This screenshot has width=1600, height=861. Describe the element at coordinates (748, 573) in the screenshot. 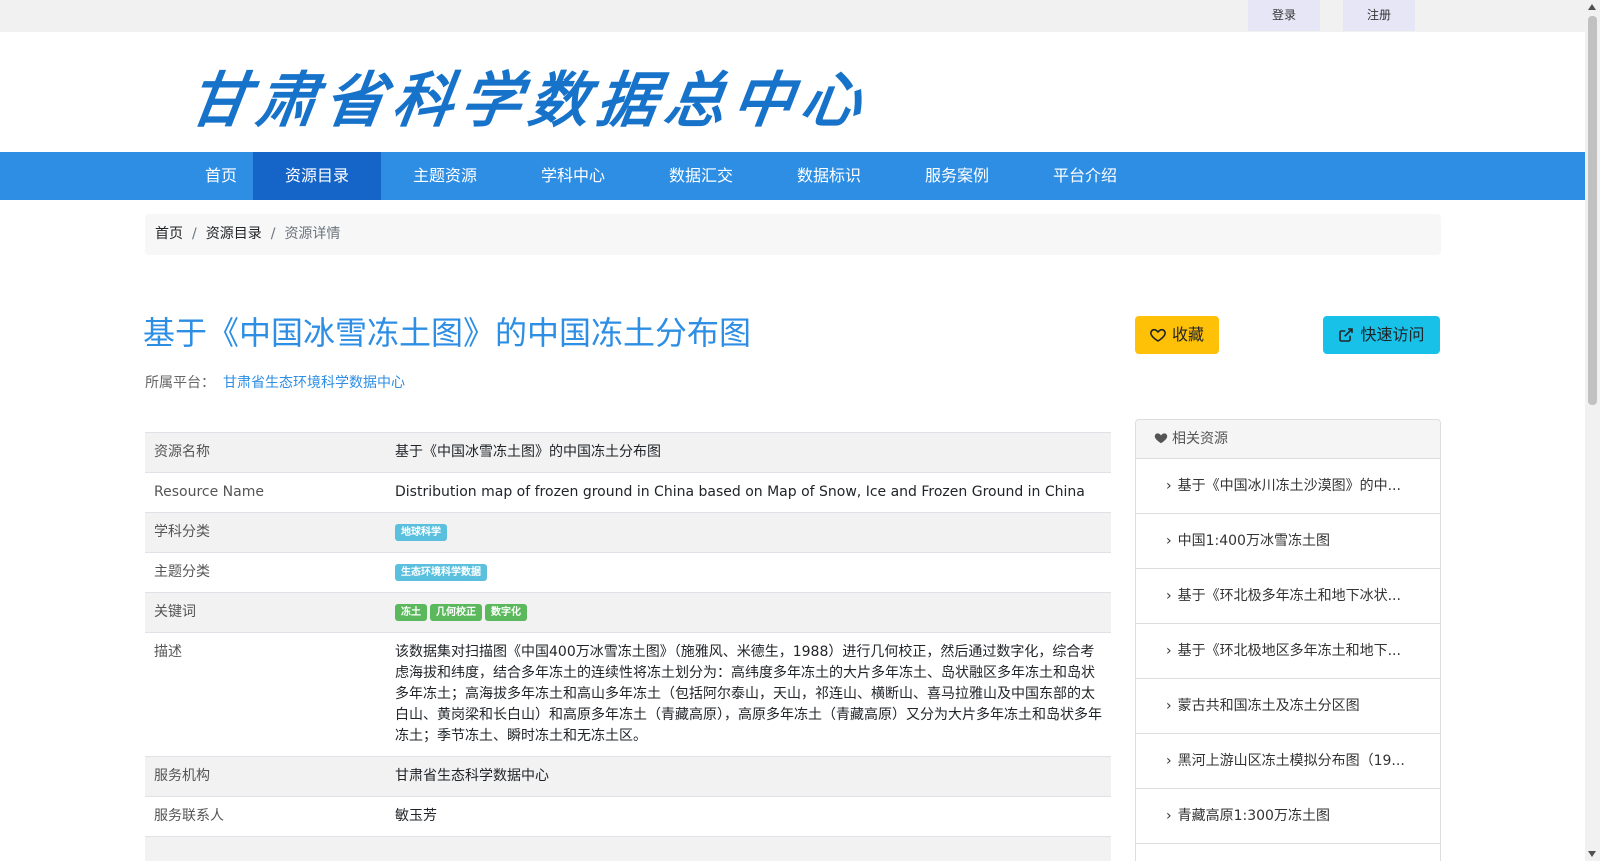

I see `row-value: 生态环境科学数据` at that location.